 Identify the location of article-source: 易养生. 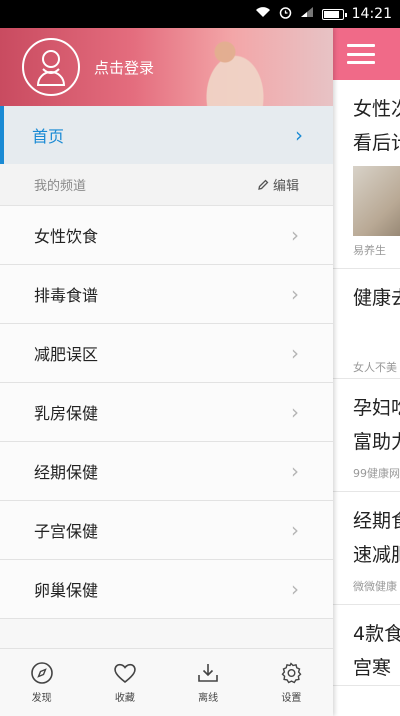
(369, 250).